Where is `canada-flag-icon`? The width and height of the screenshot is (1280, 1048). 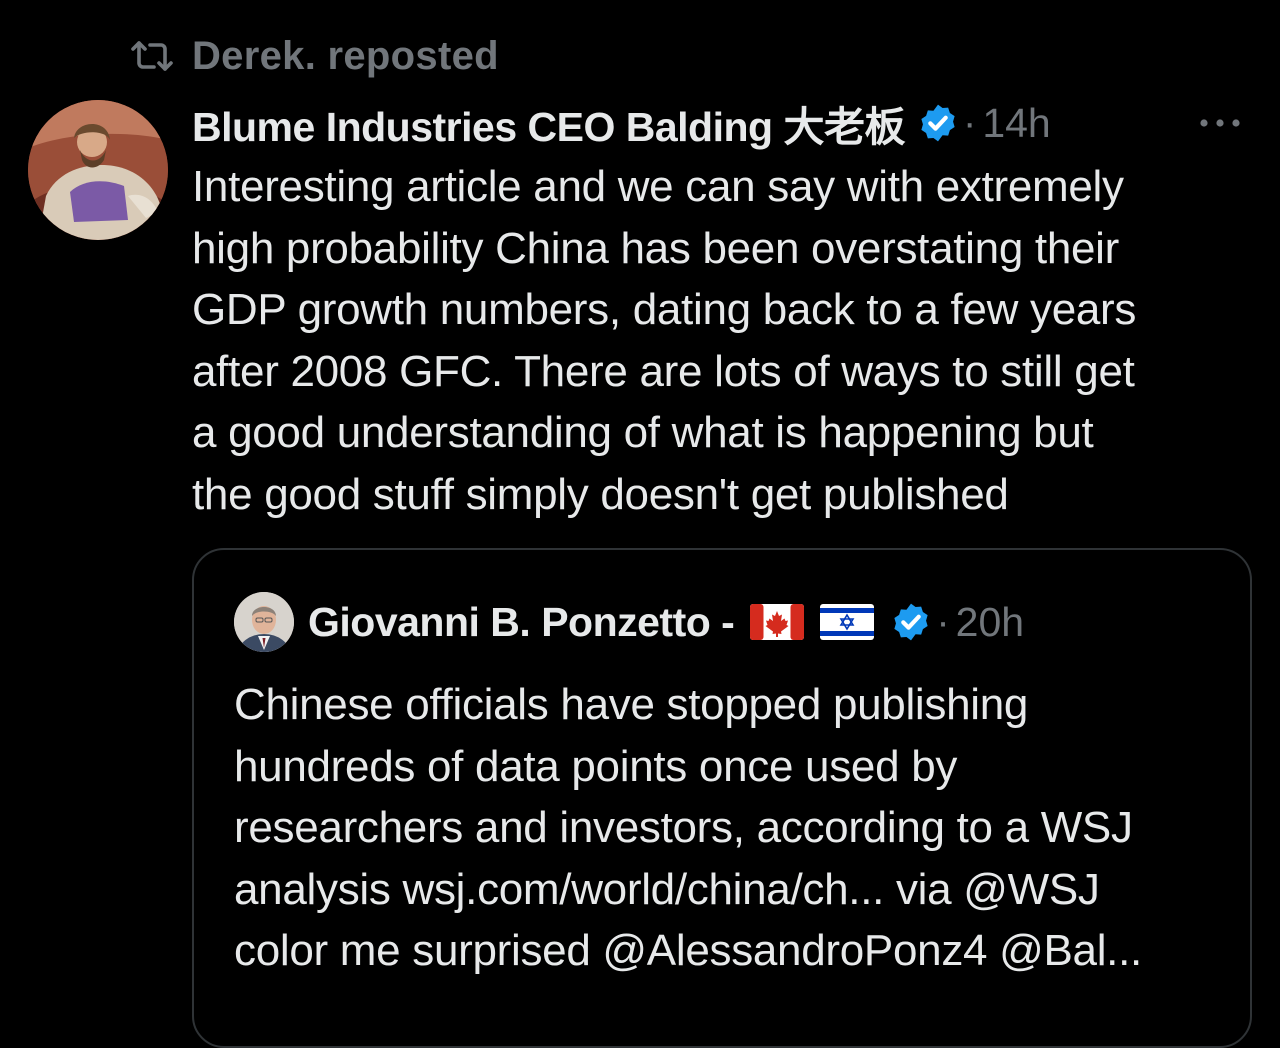
canada-flag-icon is located at coordinates (777, 622).